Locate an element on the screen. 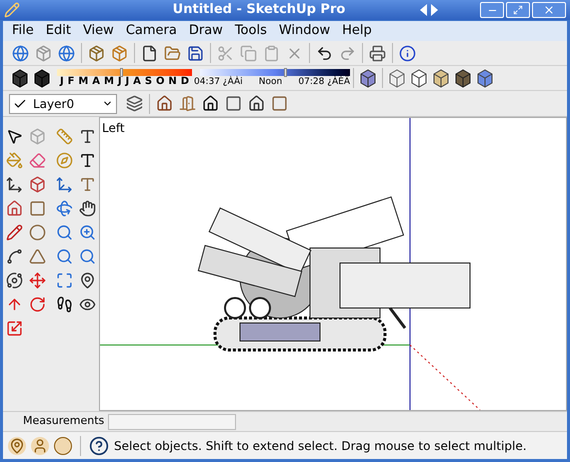 This screenshot has width=570, height=462. measurements-field is located at coordinates (172, 422).